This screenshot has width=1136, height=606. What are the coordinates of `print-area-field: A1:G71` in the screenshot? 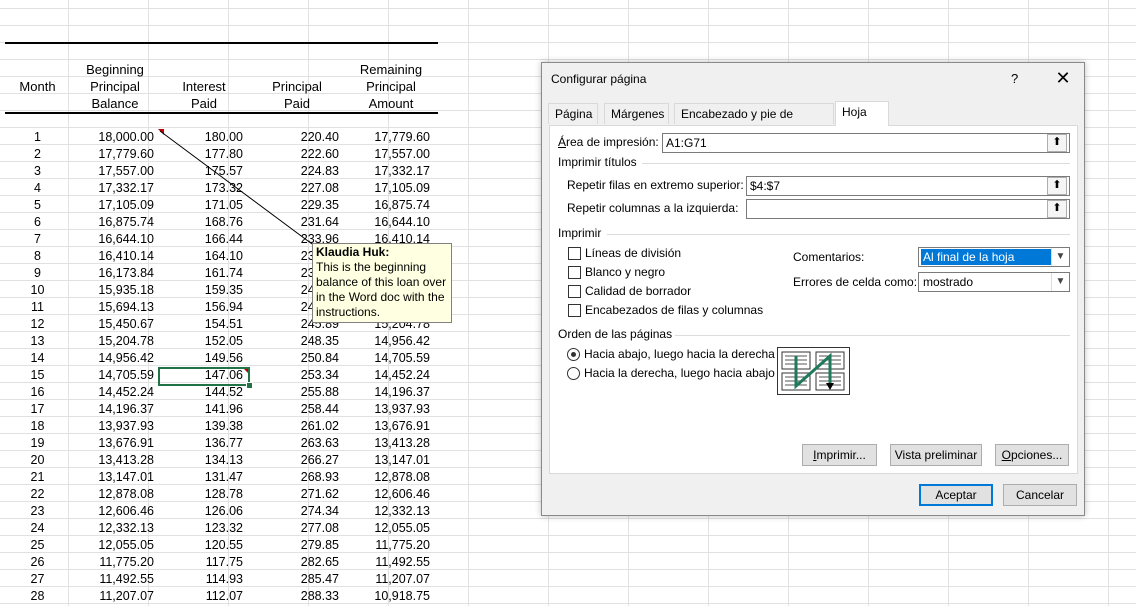 It's located at (866, 143).